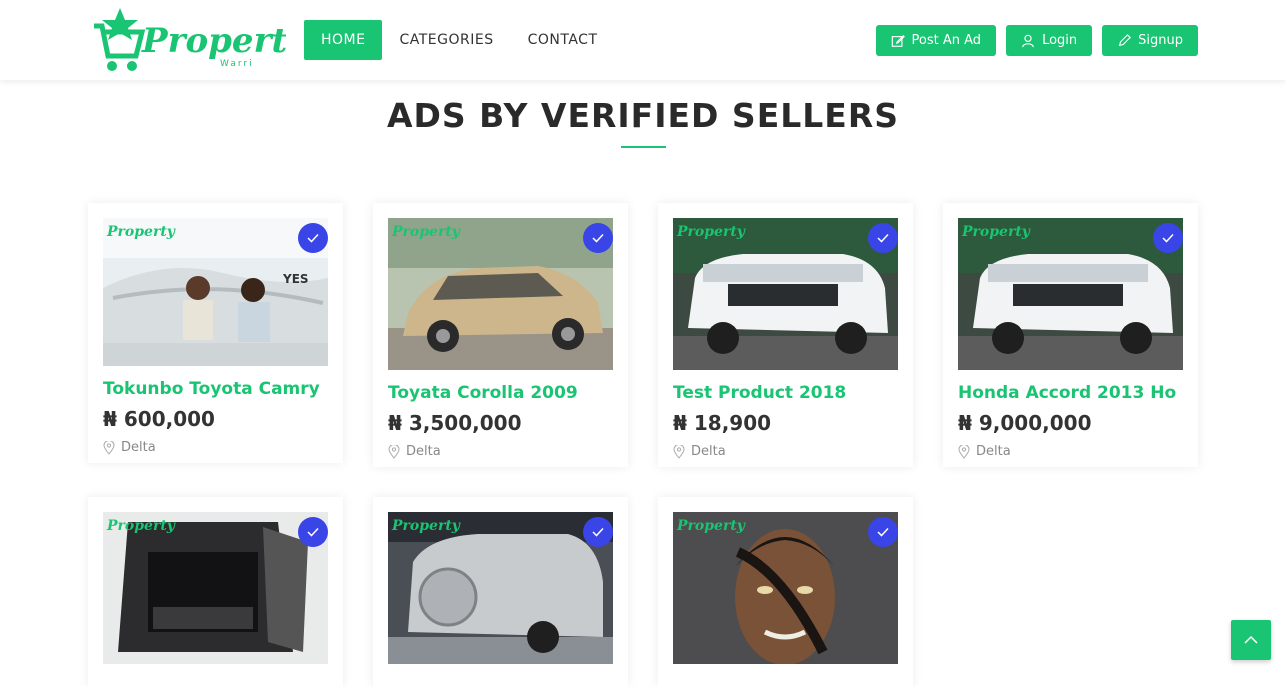 The height and width of the screenshot is (687, 1286). I want to click on header-actions: Post An Ad Login Signup, so click(1036, 40).